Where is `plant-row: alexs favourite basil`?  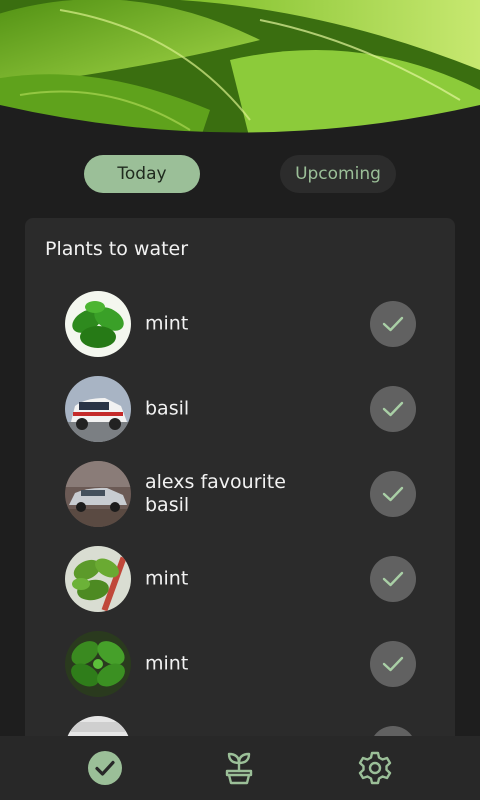 plant-row: alexs favourite basil is located at coordinates (240, 494).